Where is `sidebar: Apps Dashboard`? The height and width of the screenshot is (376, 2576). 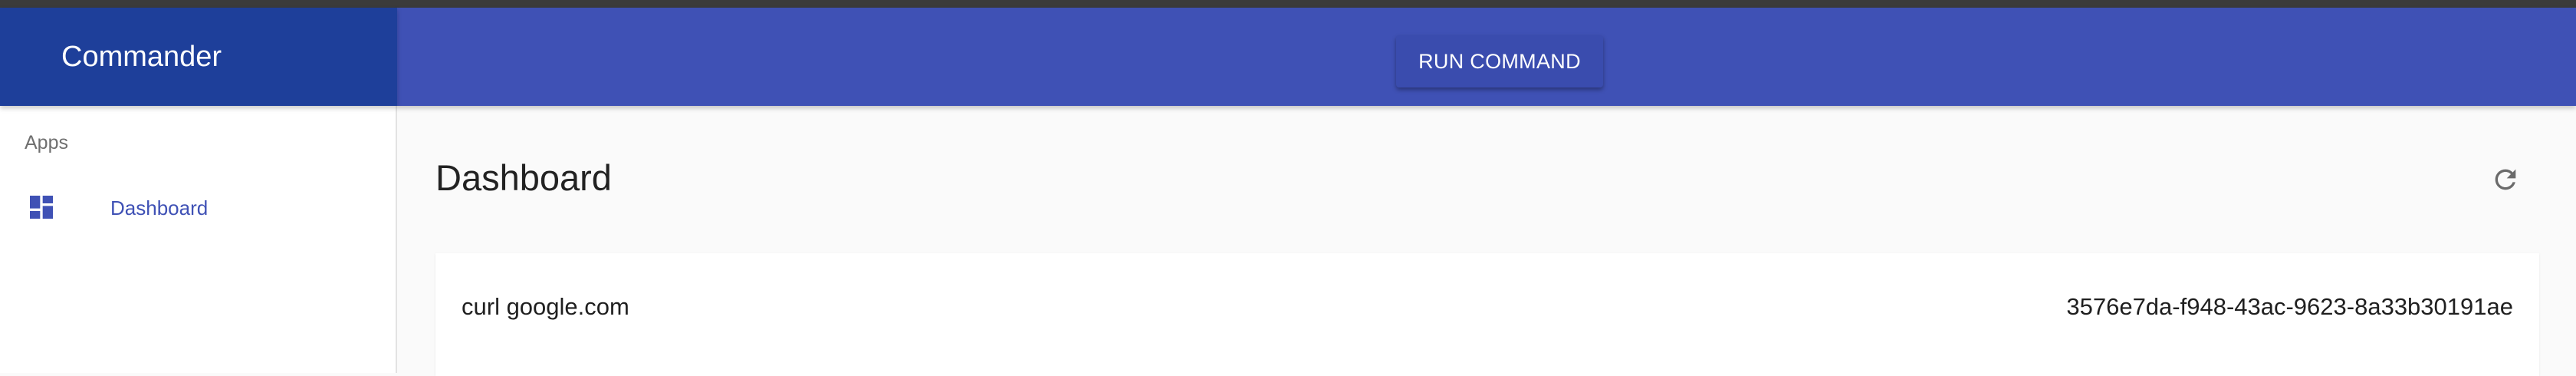 sidebar: Apps Dashboard is located at coordinates (199, 239).